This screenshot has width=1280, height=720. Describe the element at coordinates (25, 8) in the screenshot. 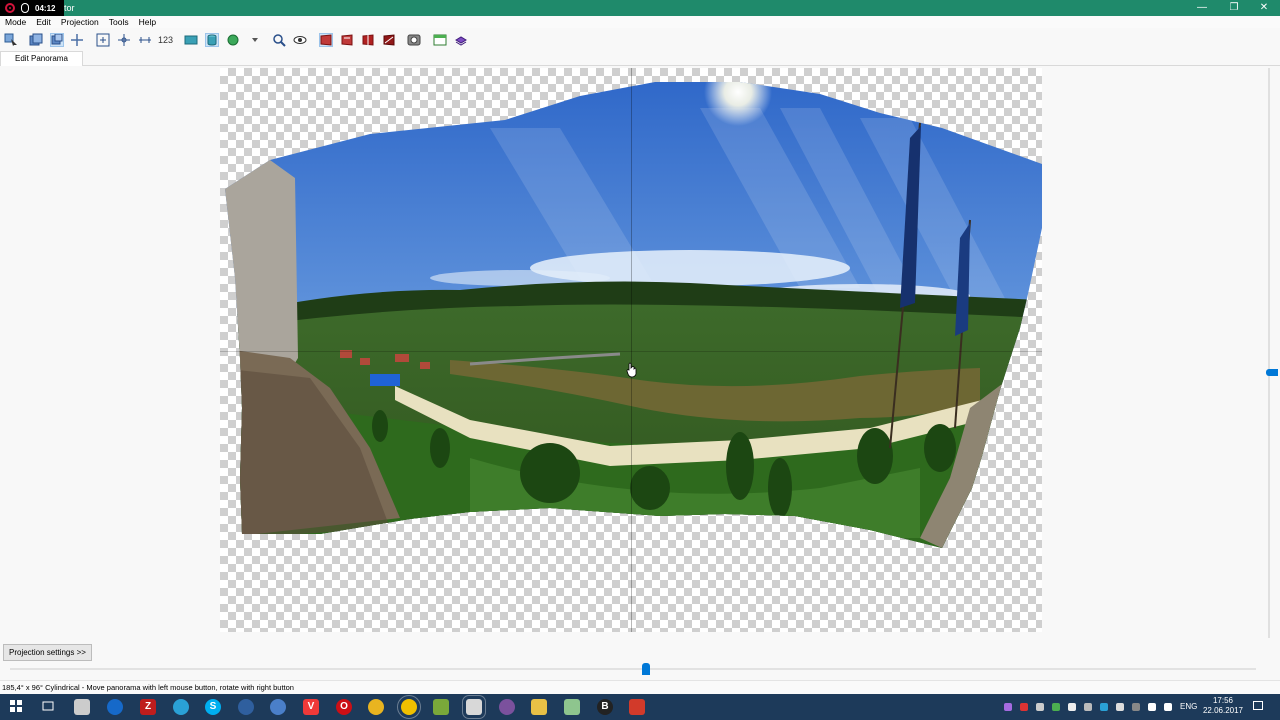

I see `microphone-icon` at that location.